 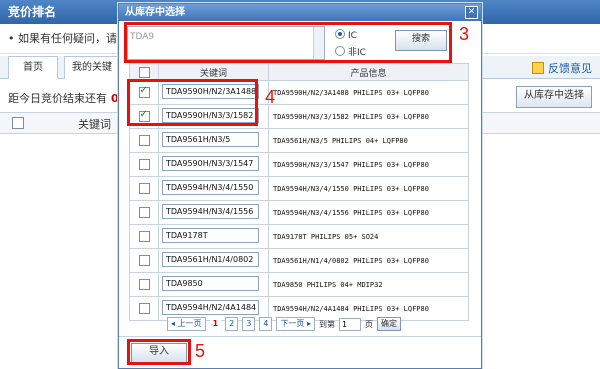 What do you see at coordinates (249, 324) in the screenshot?
I see `page-3: 3` at bounding box center [249, 324].